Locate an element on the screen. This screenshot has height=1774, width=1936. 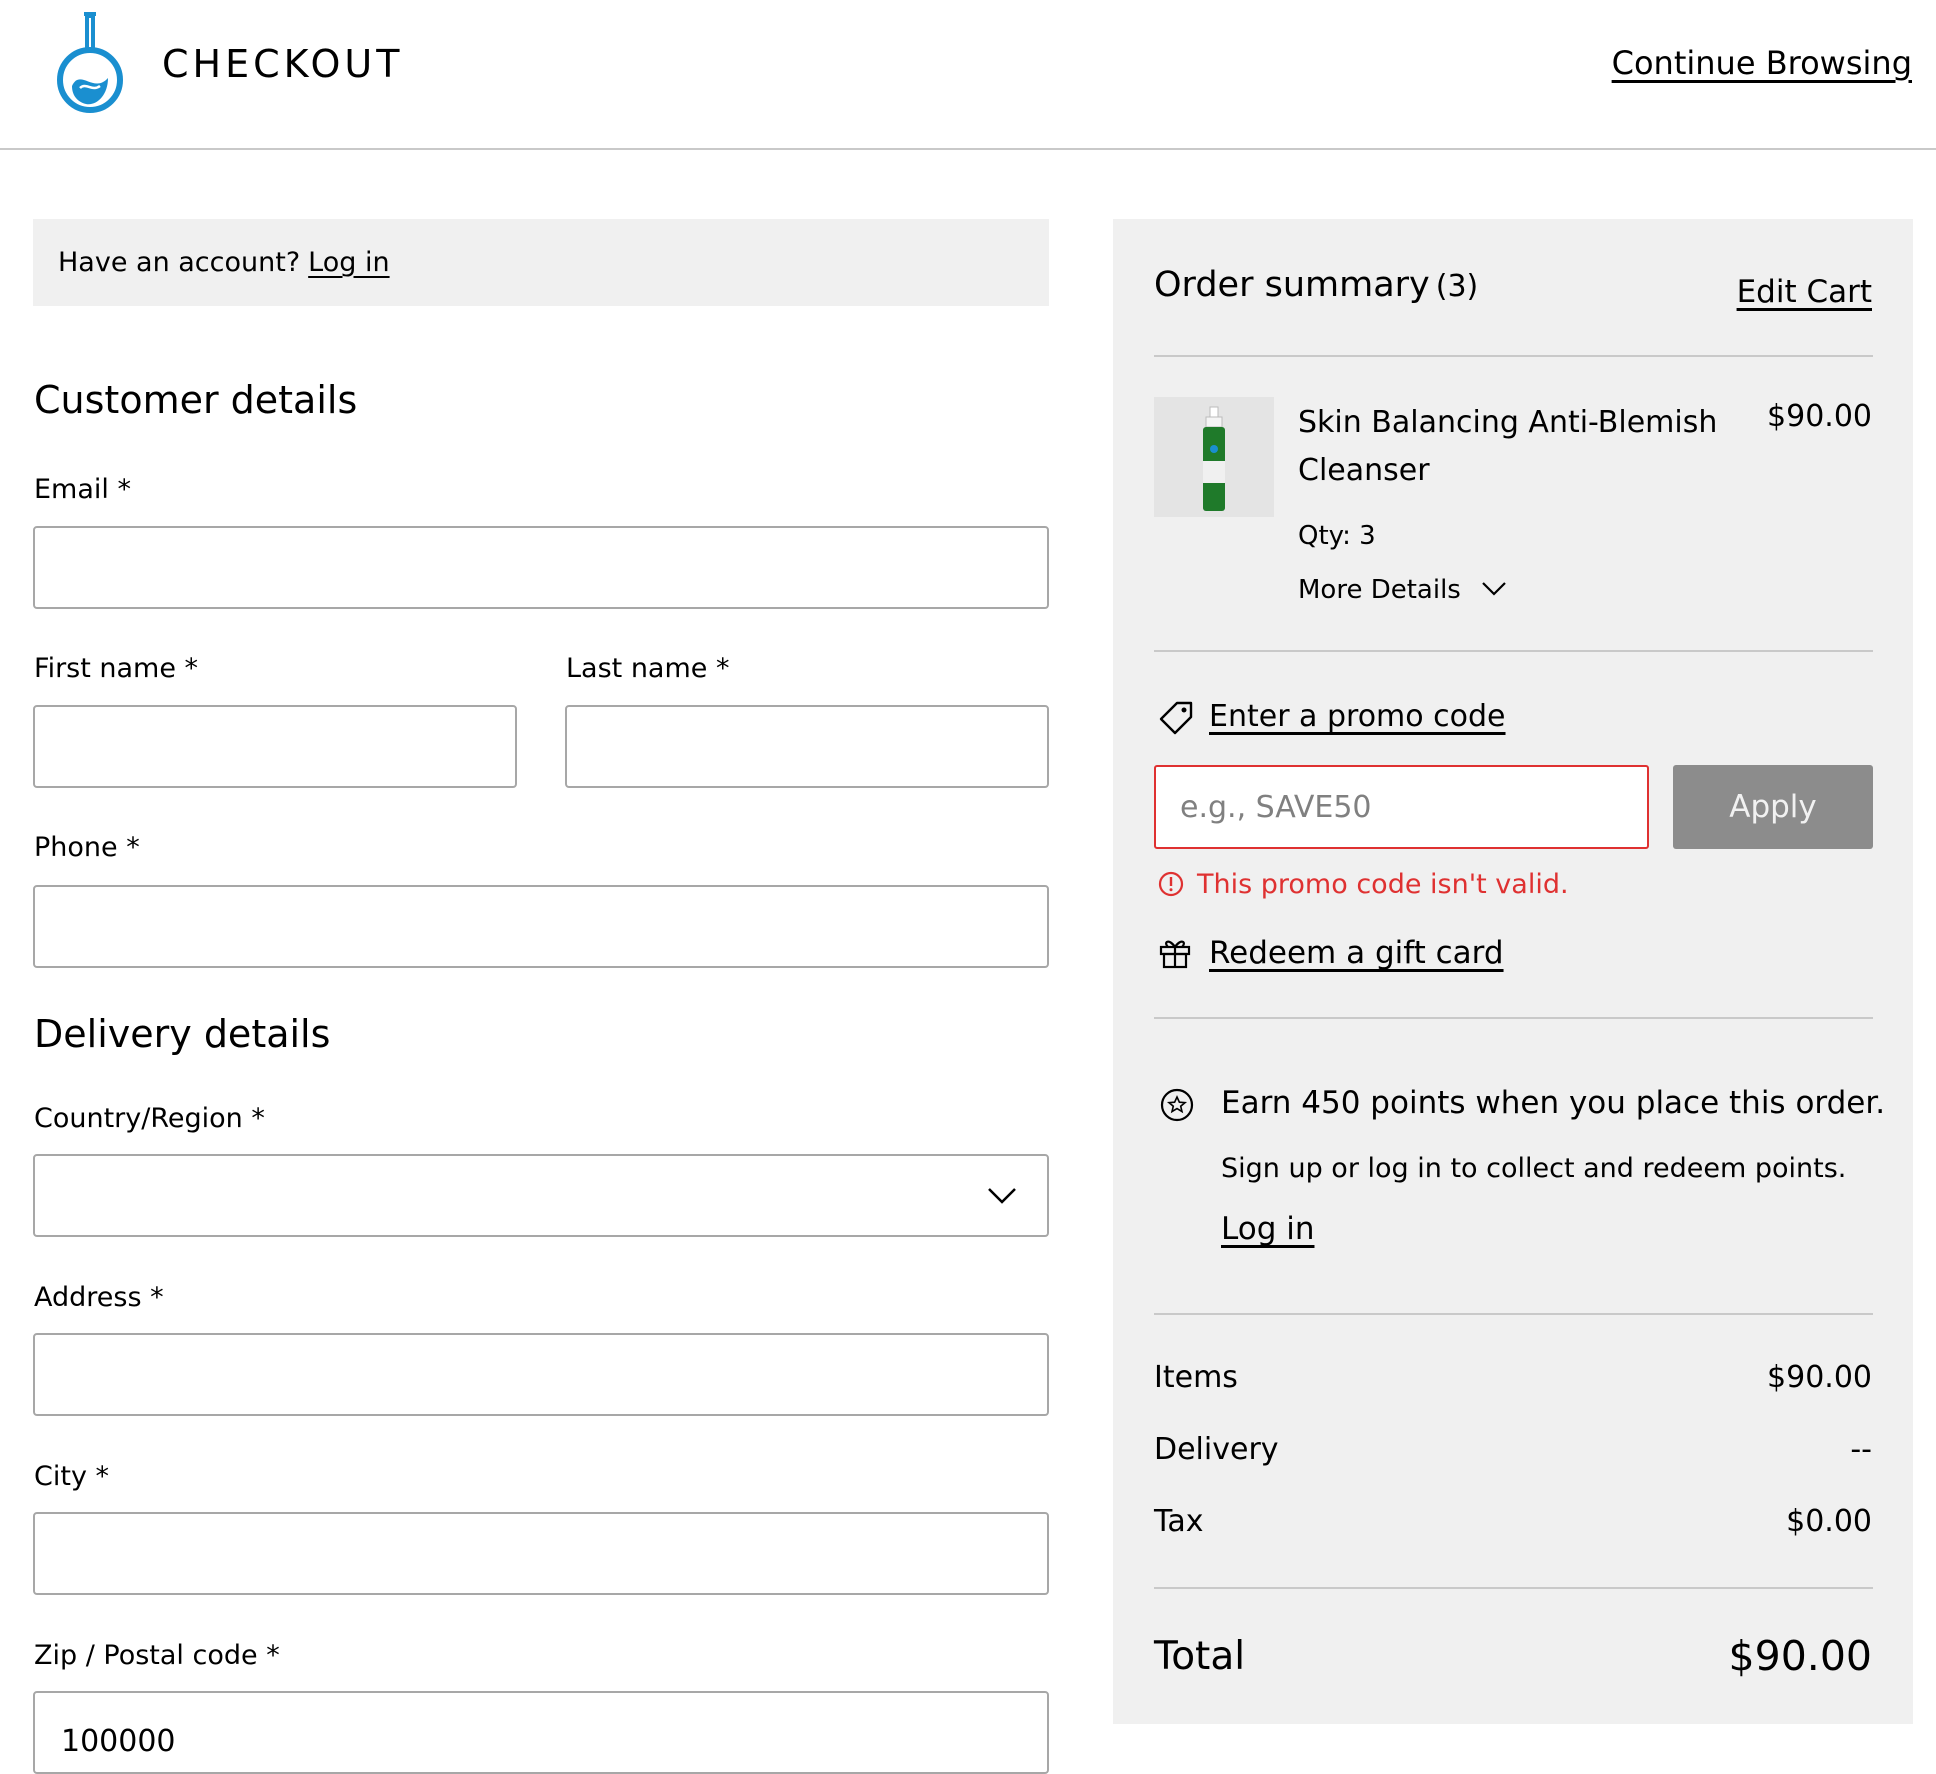
email-label: Email * is located at coordinates (82, 489).